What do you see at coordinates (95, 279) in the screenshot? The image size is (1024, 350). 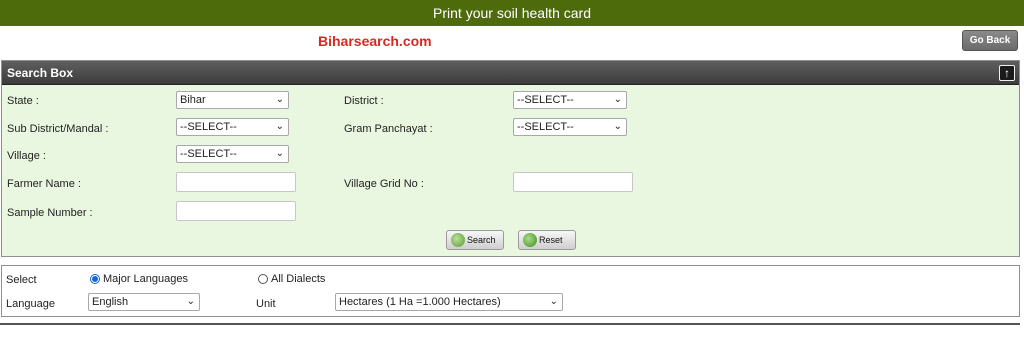 I see `major-languages-radio` at bounding box center [95, 279].